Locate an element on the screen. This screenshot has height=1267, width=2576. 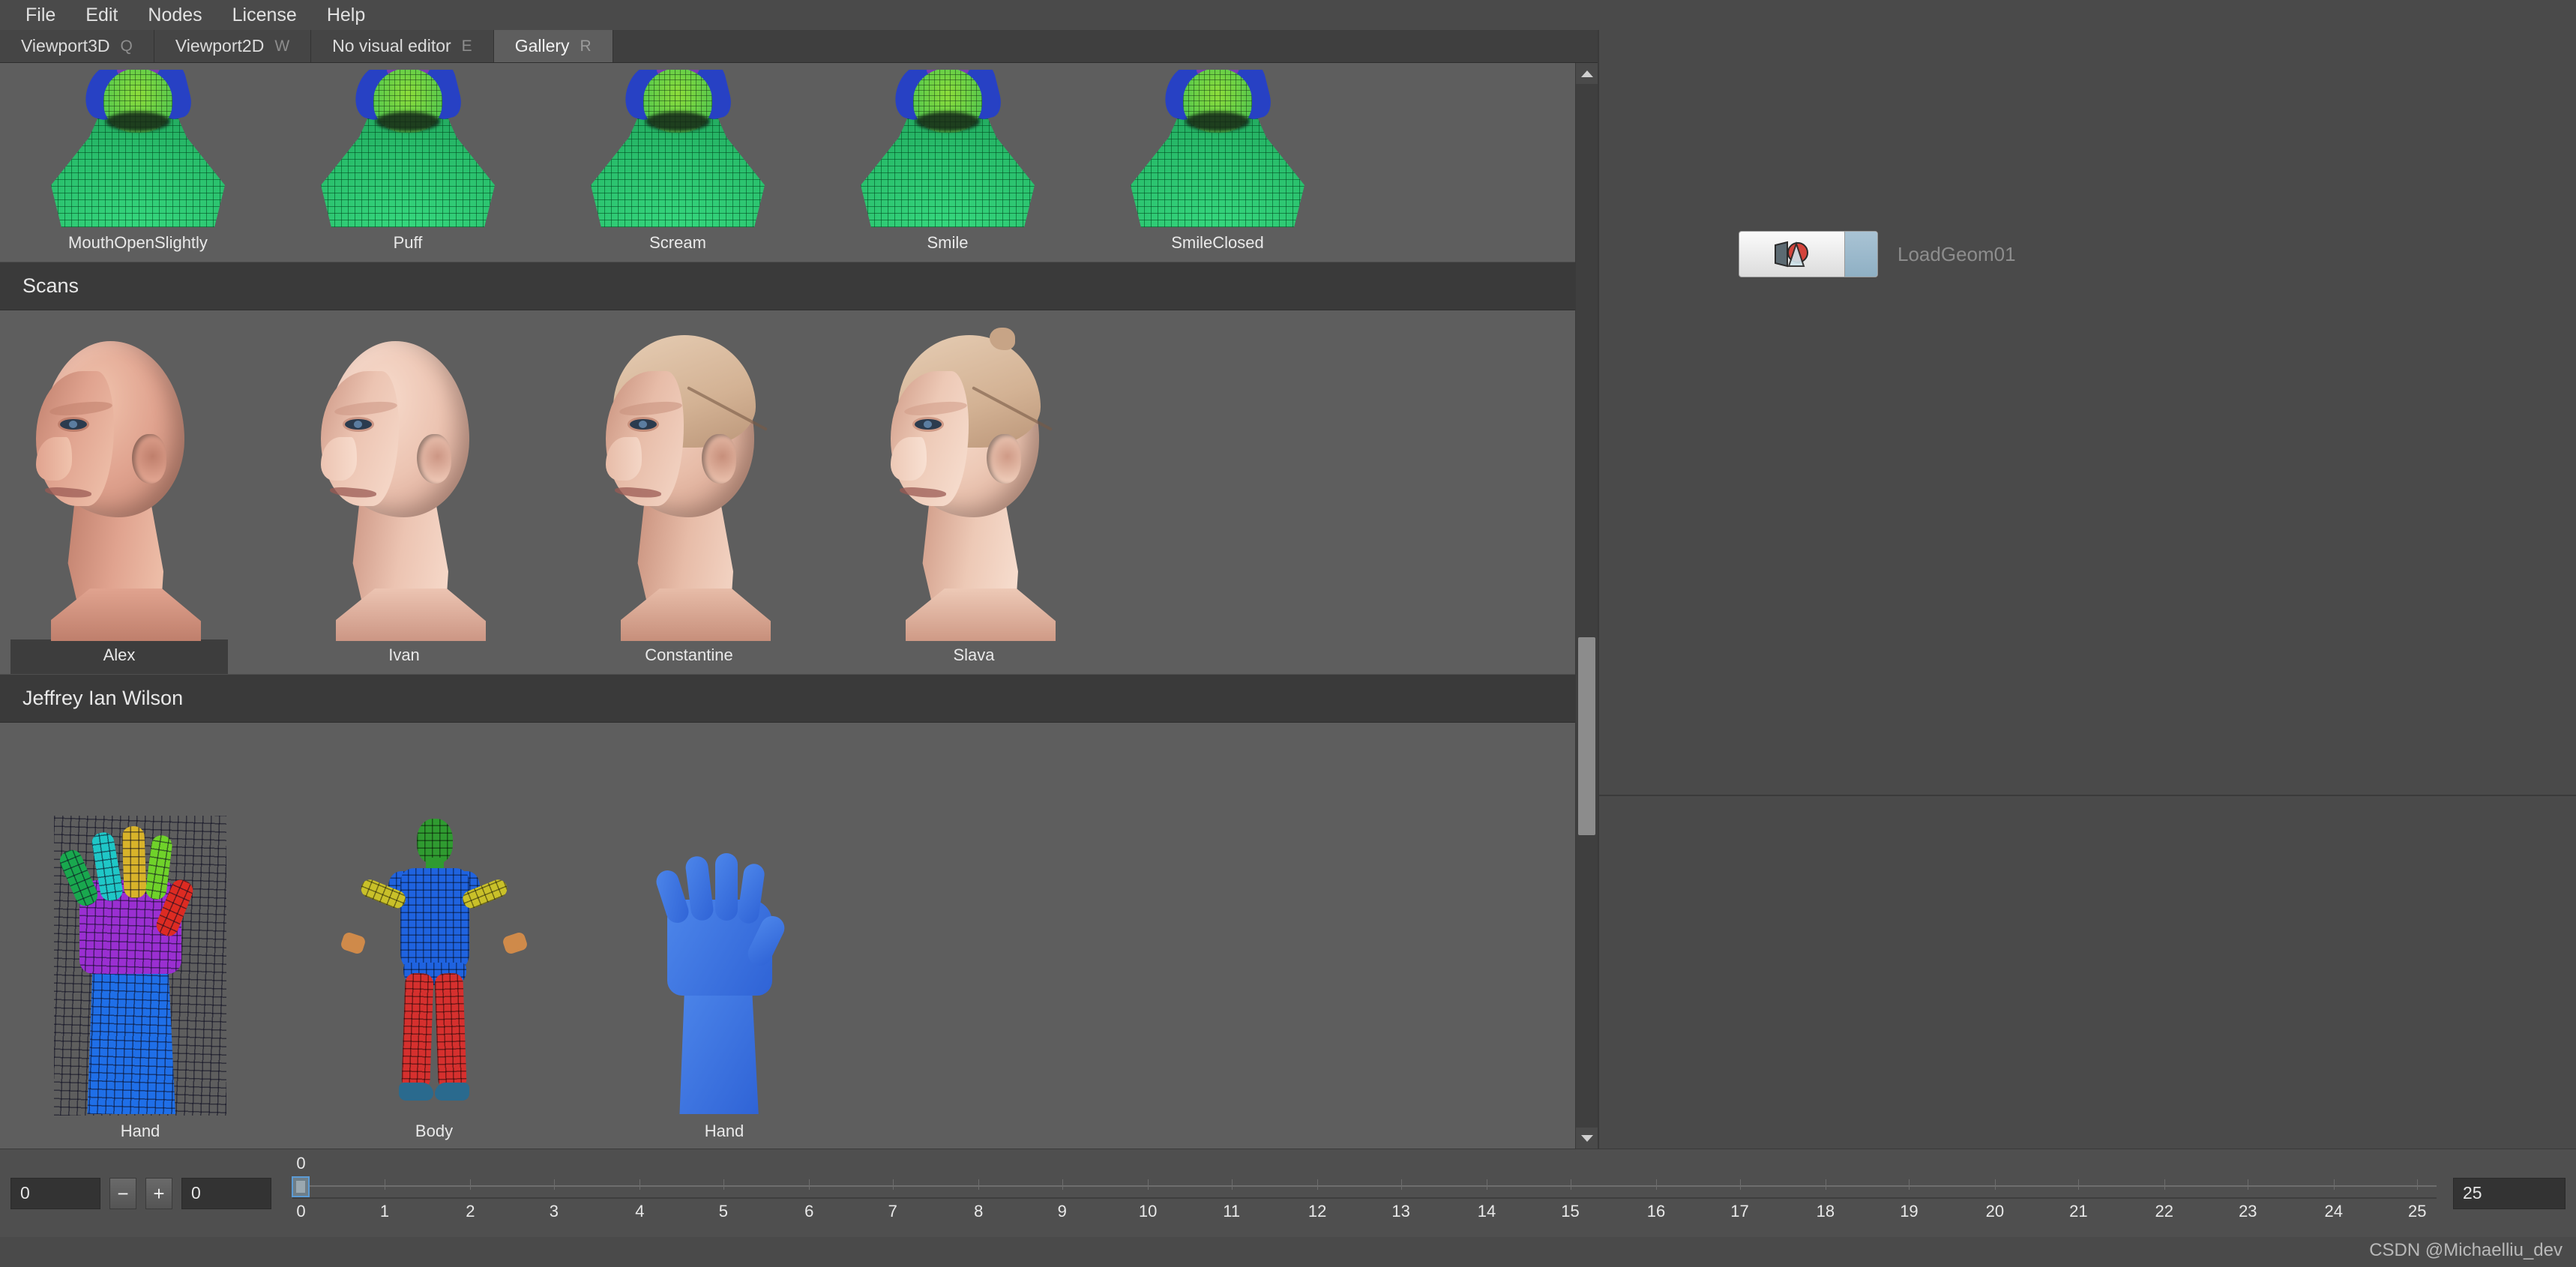
triangle-up-icon is located at coordinates (1587, 73).